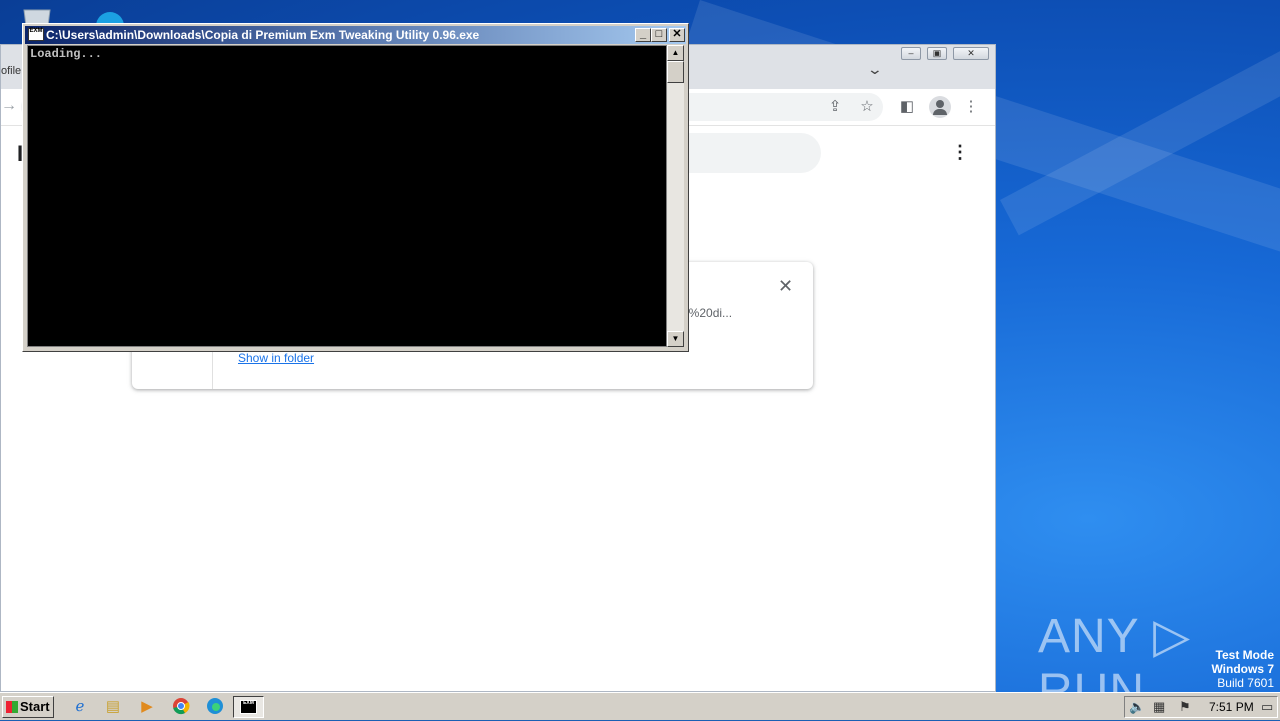  Describe the element at coordinates (911, 53) in the screenshot. I see `minimize-button: –` at that location.